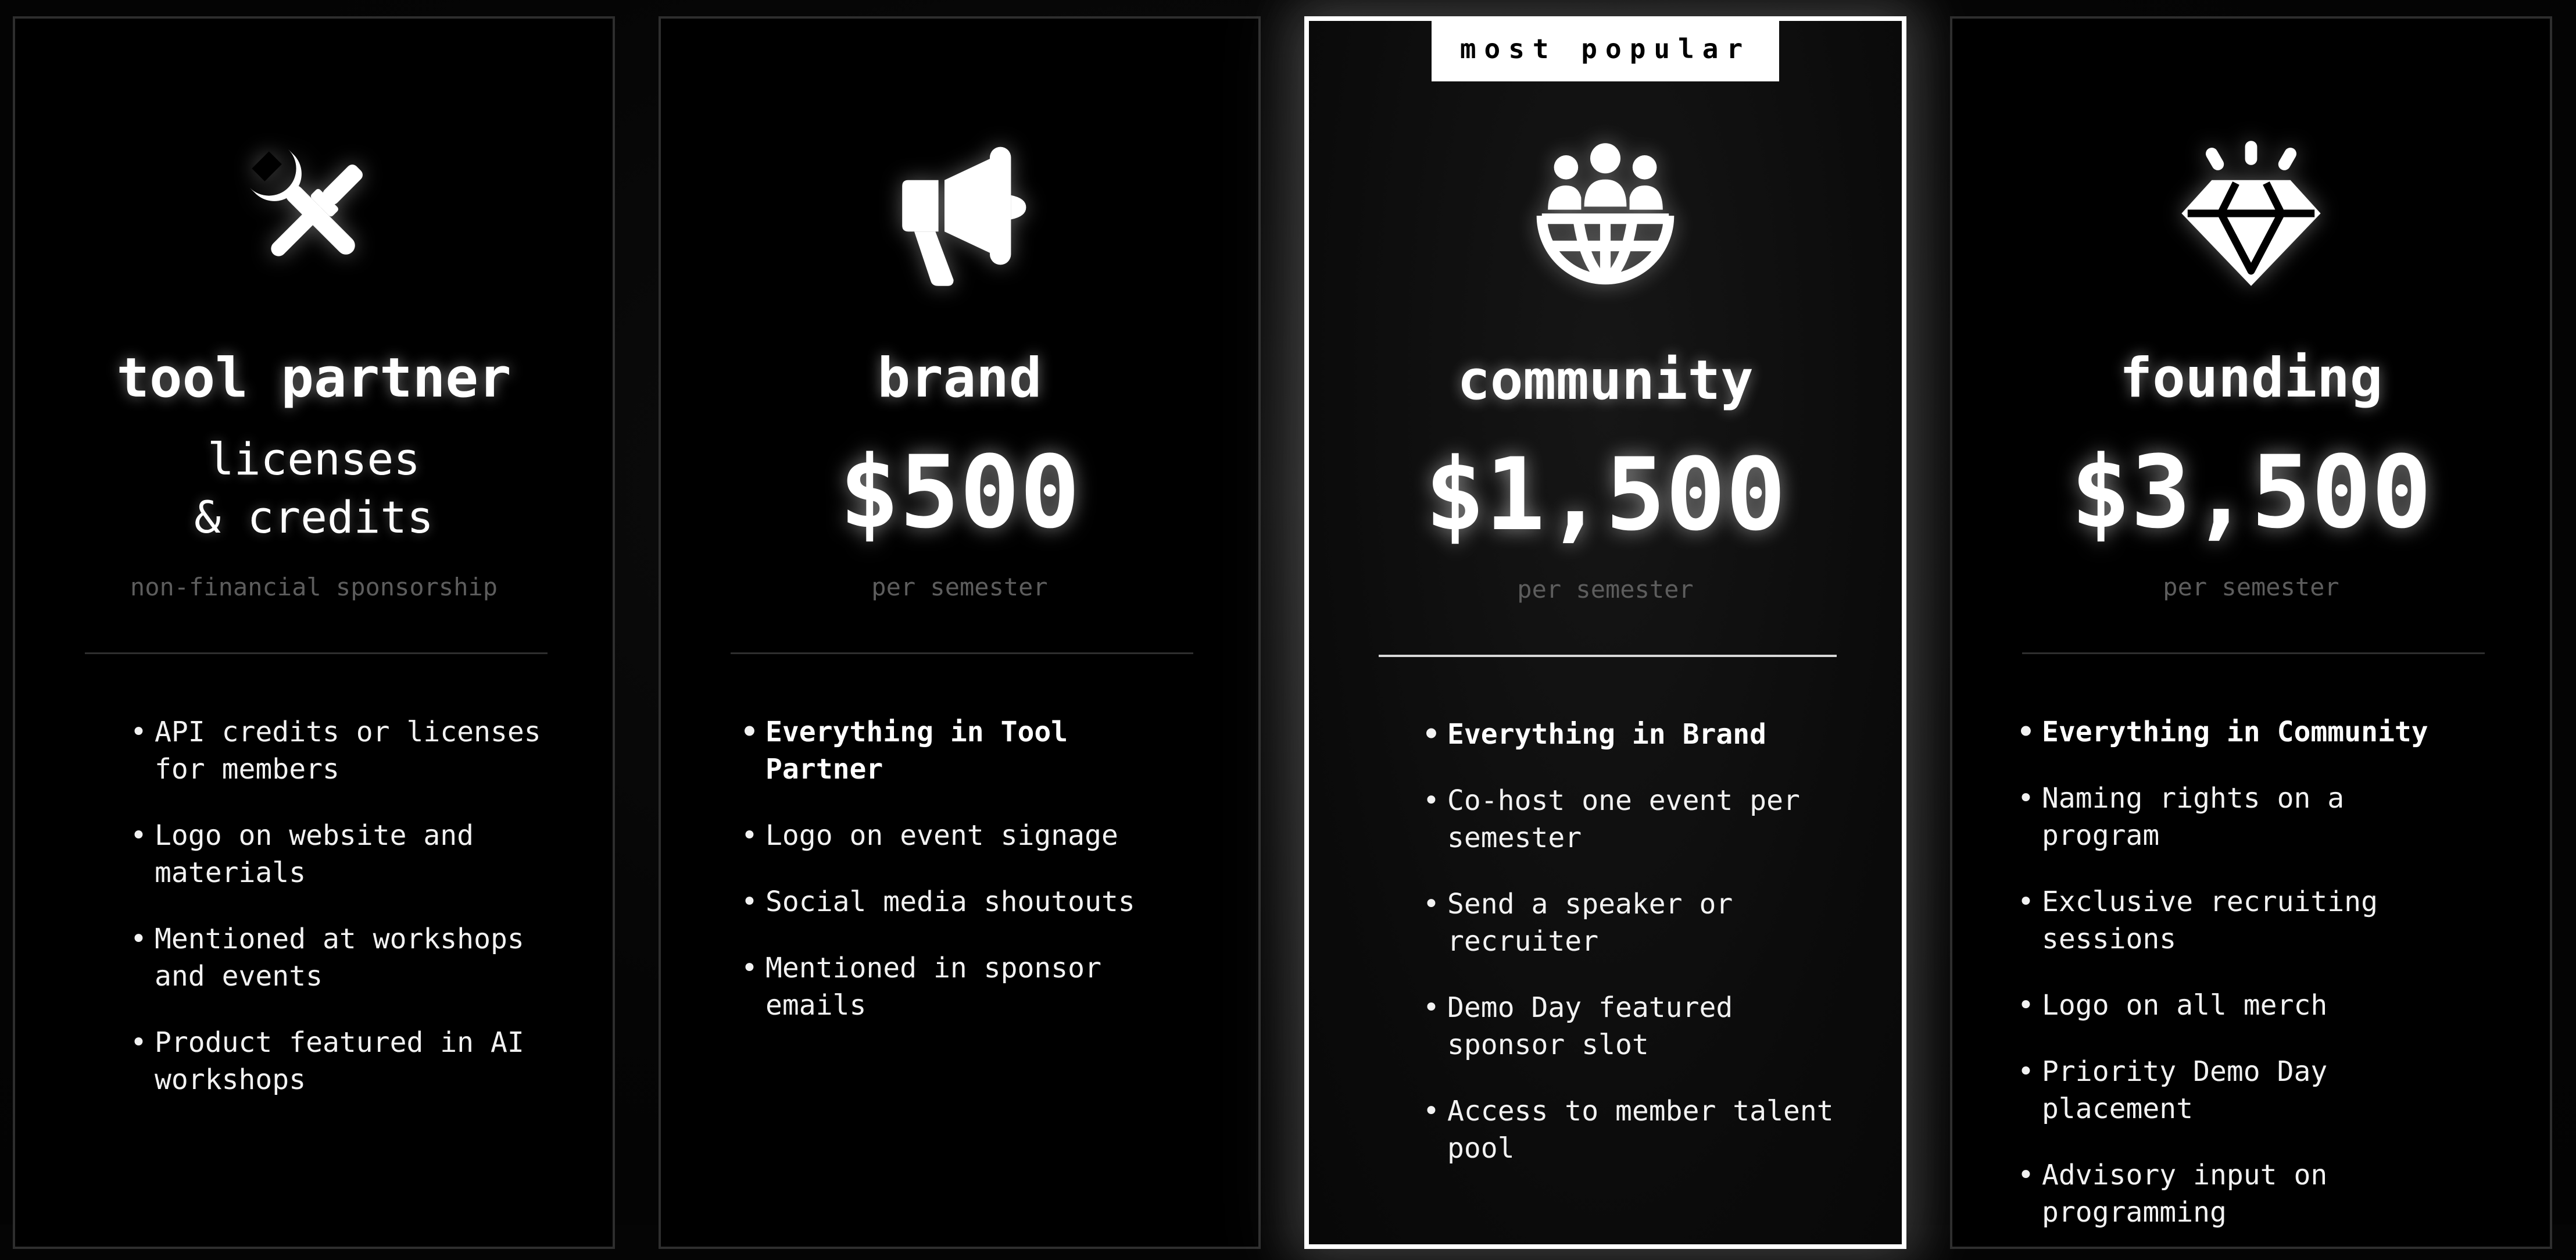 This screenshot has height=1260, width=2576. Describe the element at coordinates (1606, 216) in the screenshot. I see `community-globe-icon` at that location.